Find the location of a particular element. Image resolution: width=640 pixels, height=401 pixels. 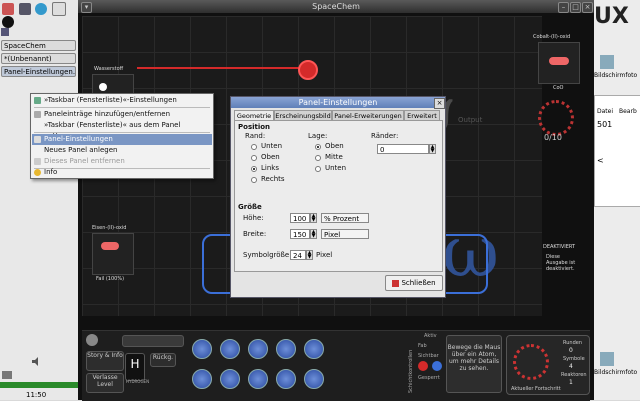

rand-unten-label: Unten is located at coordinates (271, 146).